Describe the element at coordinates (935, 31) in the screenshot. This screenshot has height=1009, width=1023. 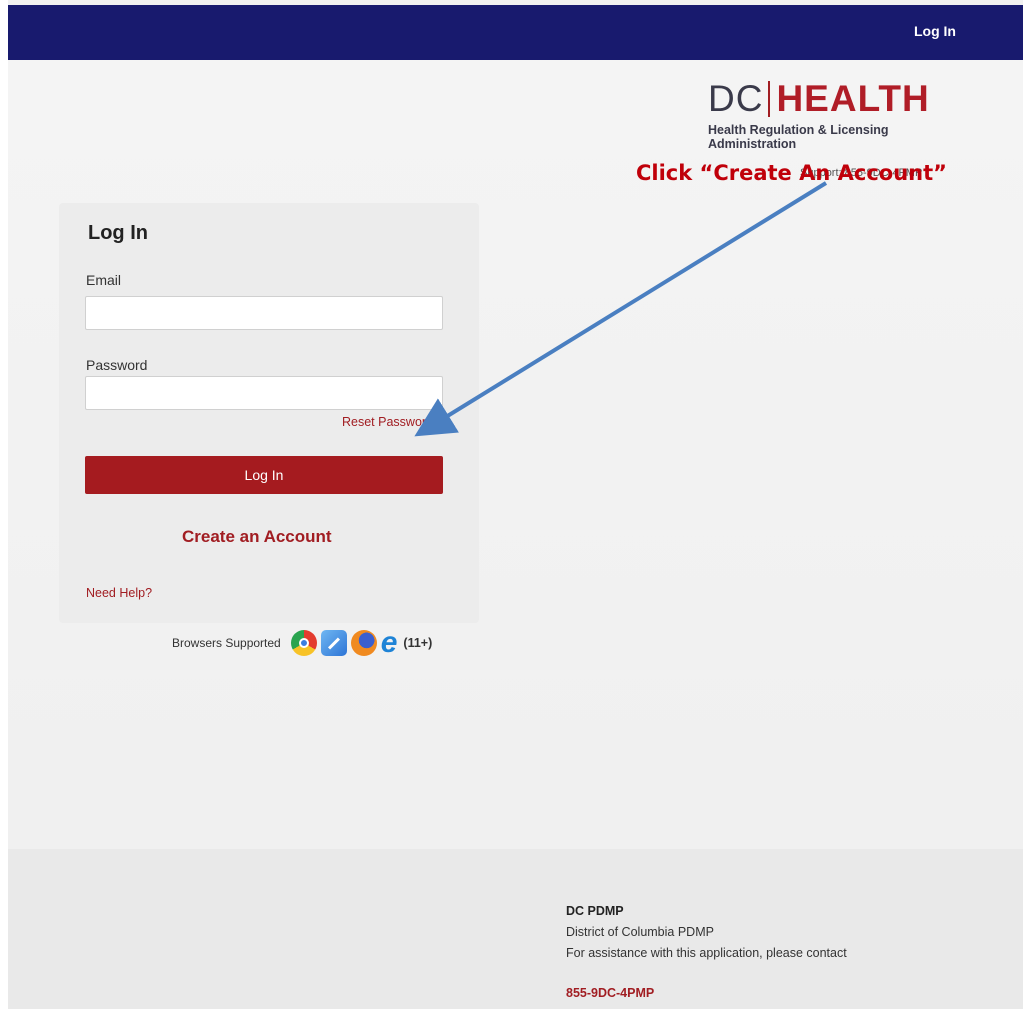
I see `header-login-link: Log In` at that location.